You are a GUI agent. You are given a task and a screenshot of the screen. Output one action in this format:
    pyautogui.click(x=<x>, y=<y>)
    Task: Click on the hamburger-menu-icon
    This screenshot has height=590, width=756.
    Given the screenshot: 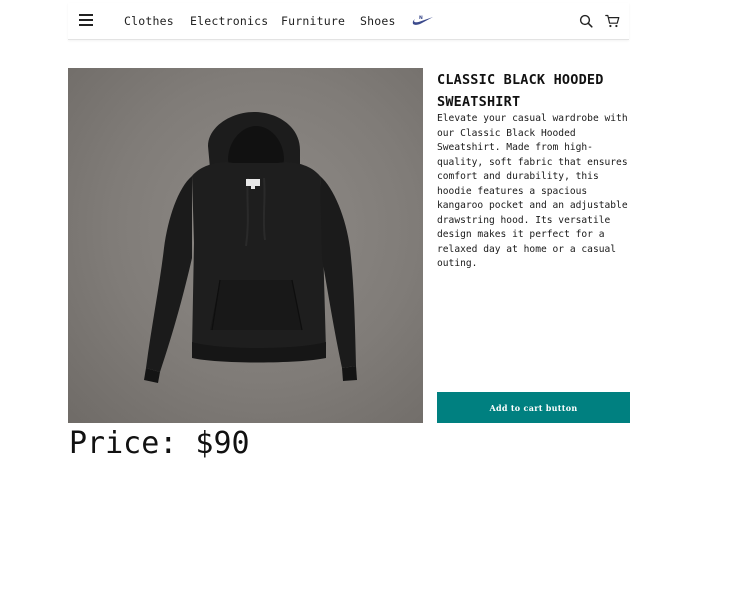 What is the action you would take?
    pyautogui.click(x=86, y=20)
    